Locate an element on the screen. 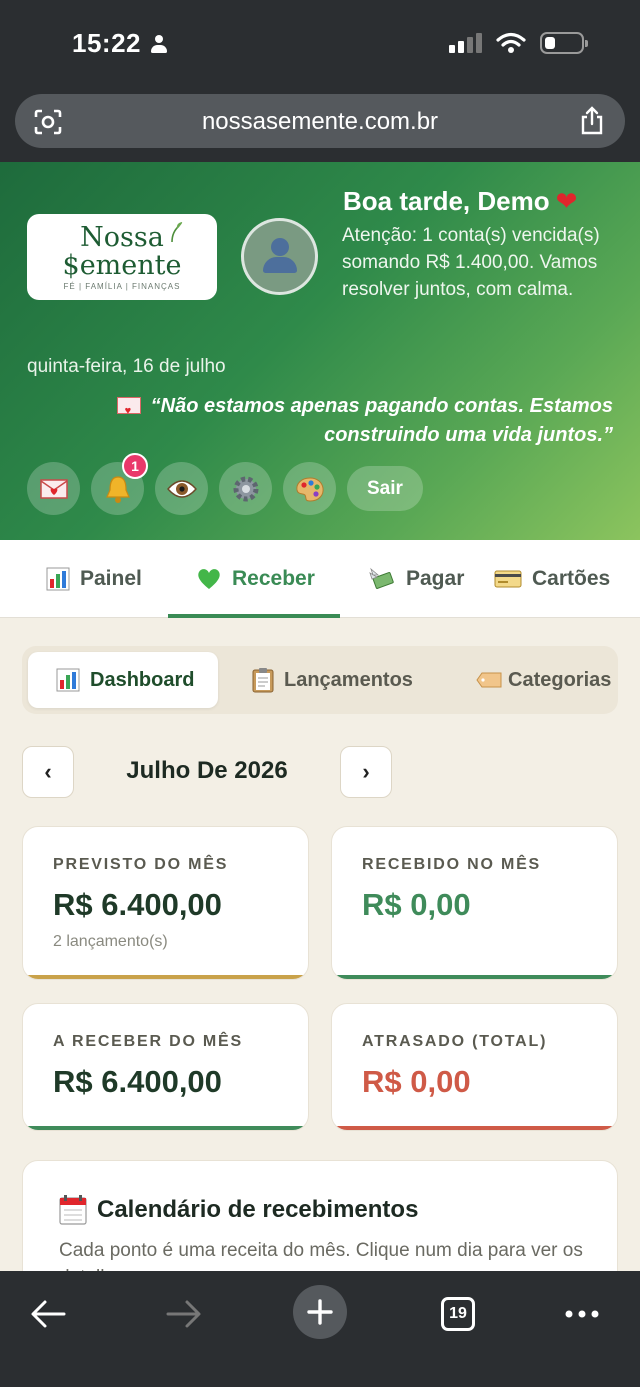  avatar is located at coordinates (279, 256).